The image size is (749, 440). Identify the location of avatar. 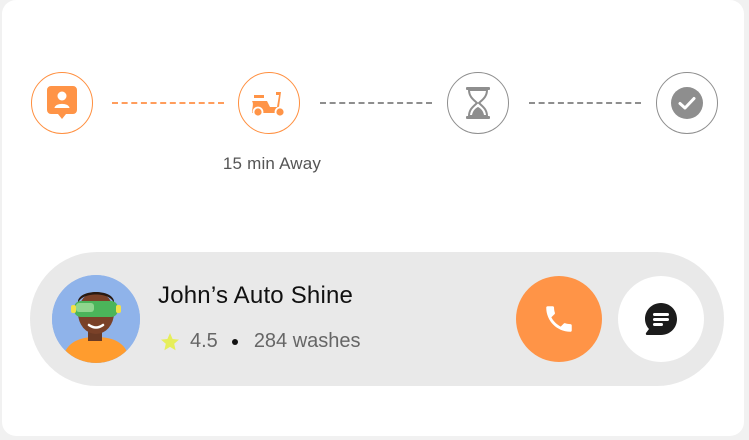
(96, 319).